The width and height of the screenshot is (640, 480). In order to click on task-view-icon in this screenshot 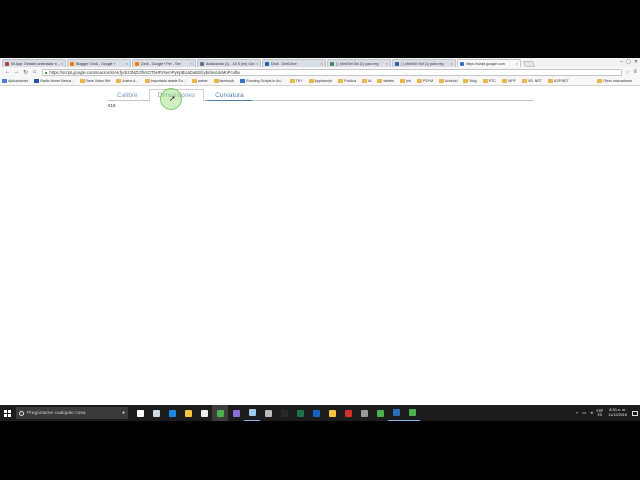, I will do `click(140, 413)`.